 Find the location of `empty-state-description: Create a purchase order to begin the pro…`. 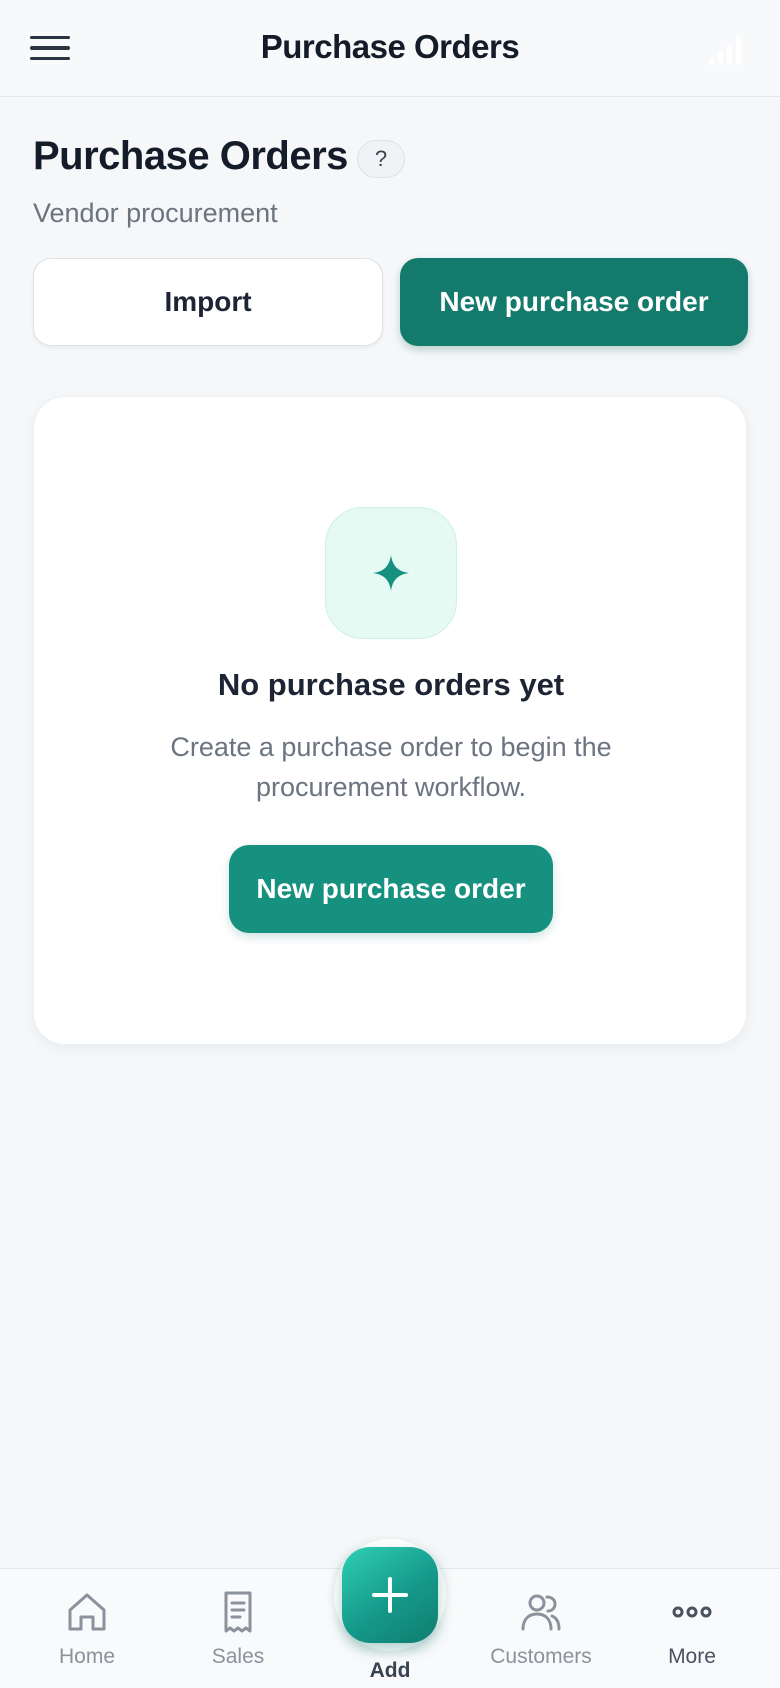

empty-state-description: Create a purchase order to begin the pro… is located at coordinates (391, 767).